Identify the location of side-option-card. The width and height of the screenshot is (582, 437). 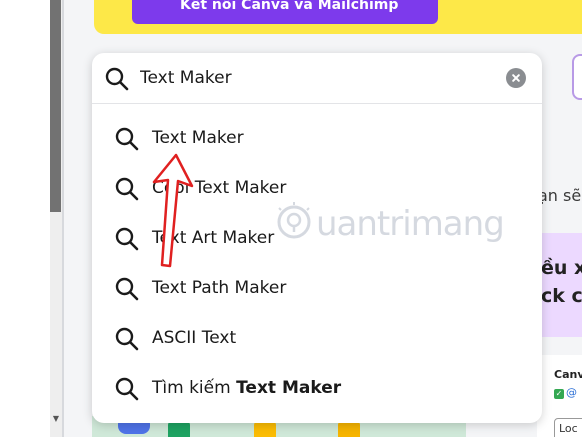
(577, 77).